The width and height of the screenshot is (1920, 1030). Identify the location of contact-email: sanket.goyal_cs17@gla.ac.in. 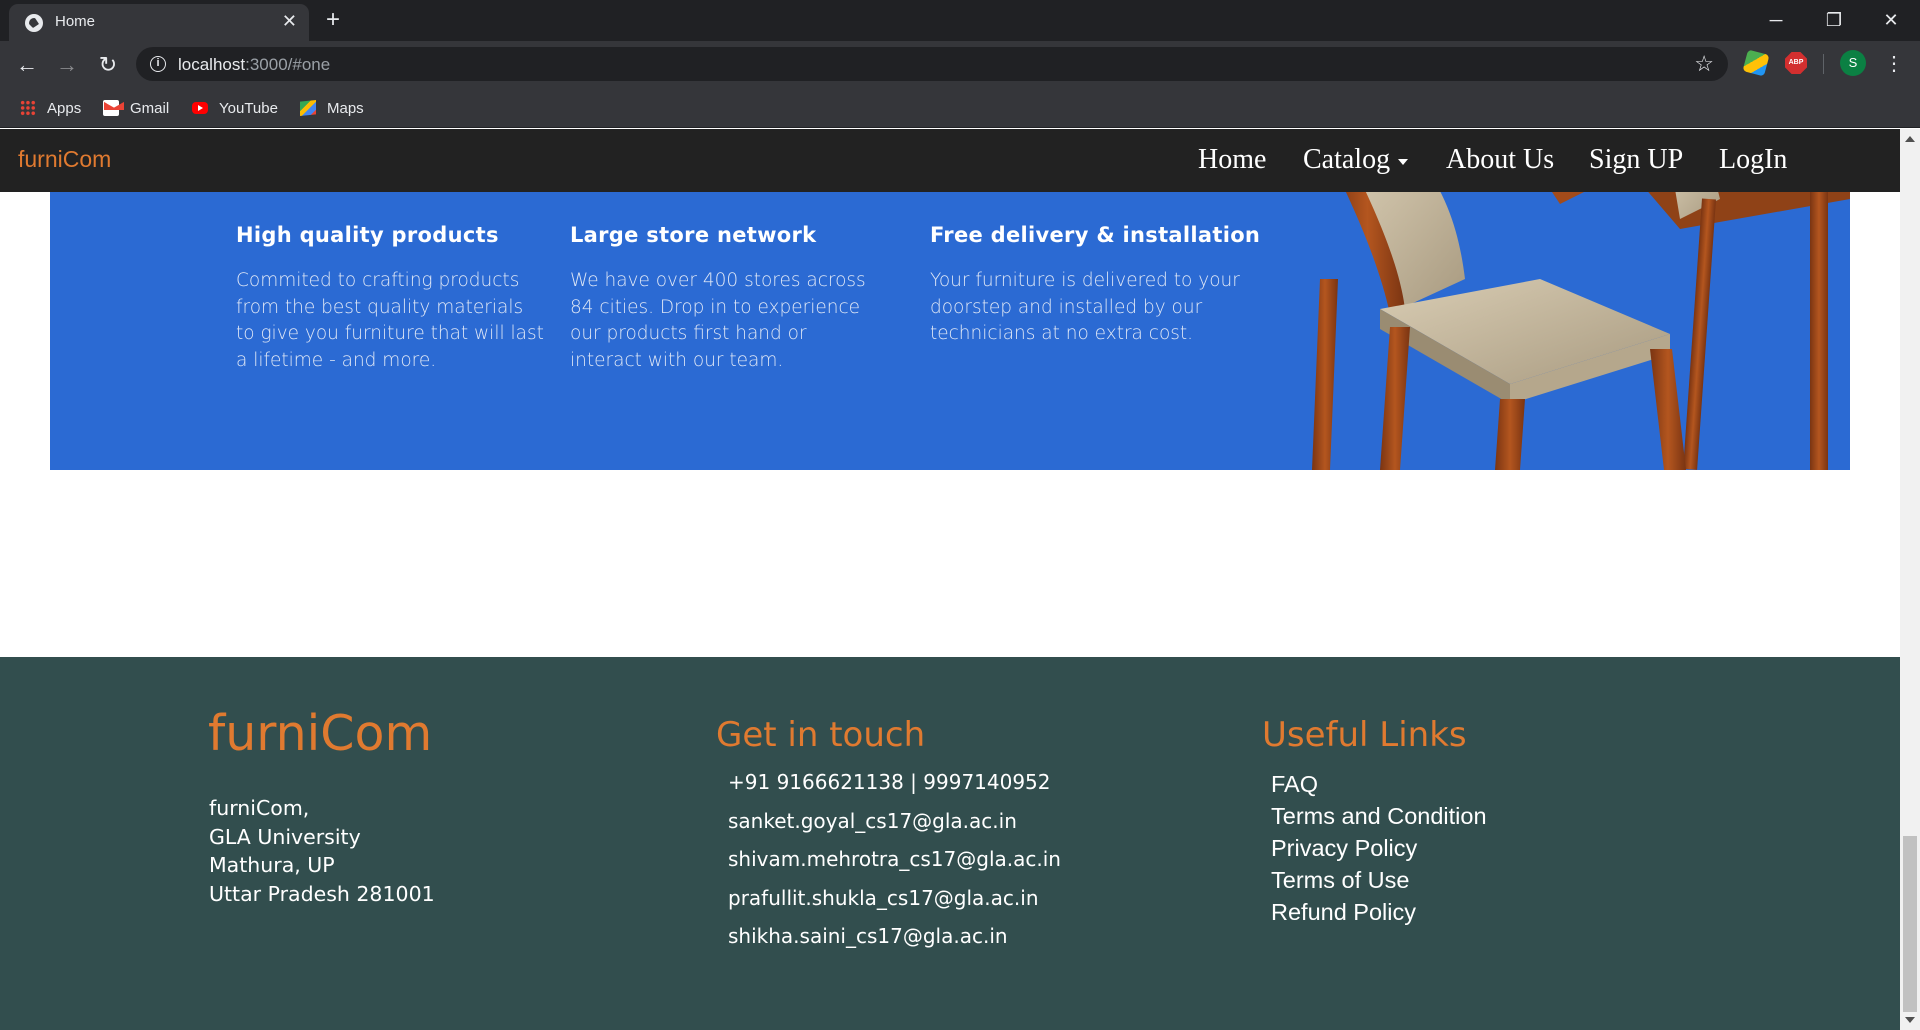
(894, 828).